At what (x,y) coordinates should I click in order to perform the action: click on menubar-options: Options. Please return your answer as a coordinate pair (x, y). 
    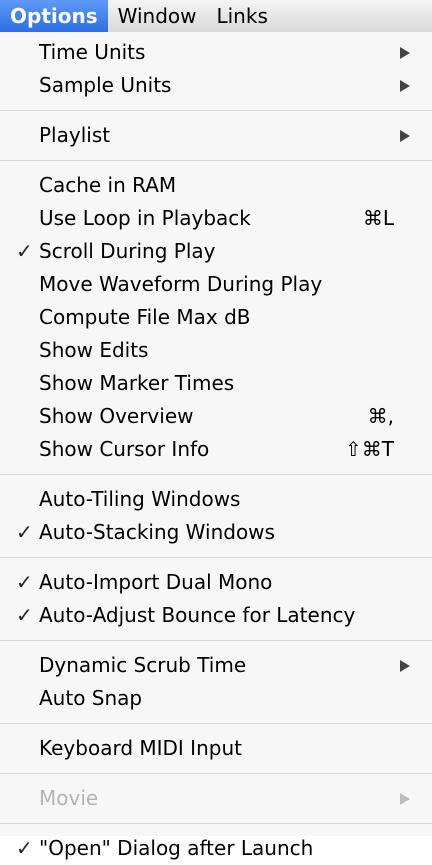
    Looking at the image, I should click on (54, 16).